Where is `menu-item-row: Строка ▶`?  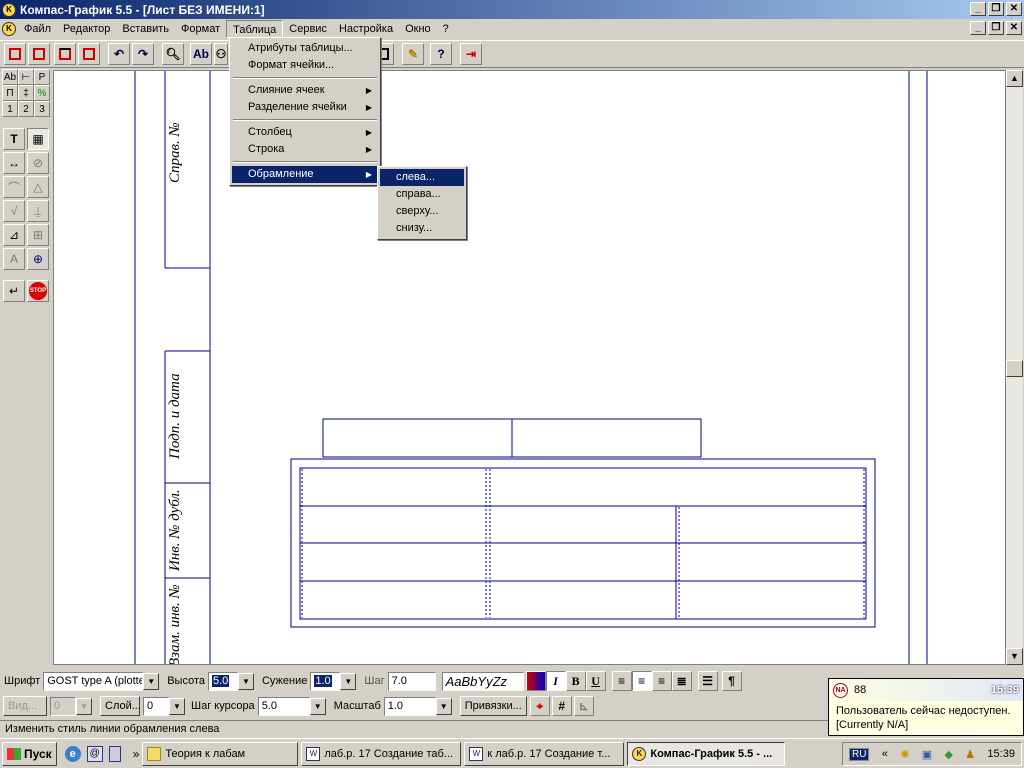
menu-item-row: Строка ▶ is located at coordinates (305, 149).